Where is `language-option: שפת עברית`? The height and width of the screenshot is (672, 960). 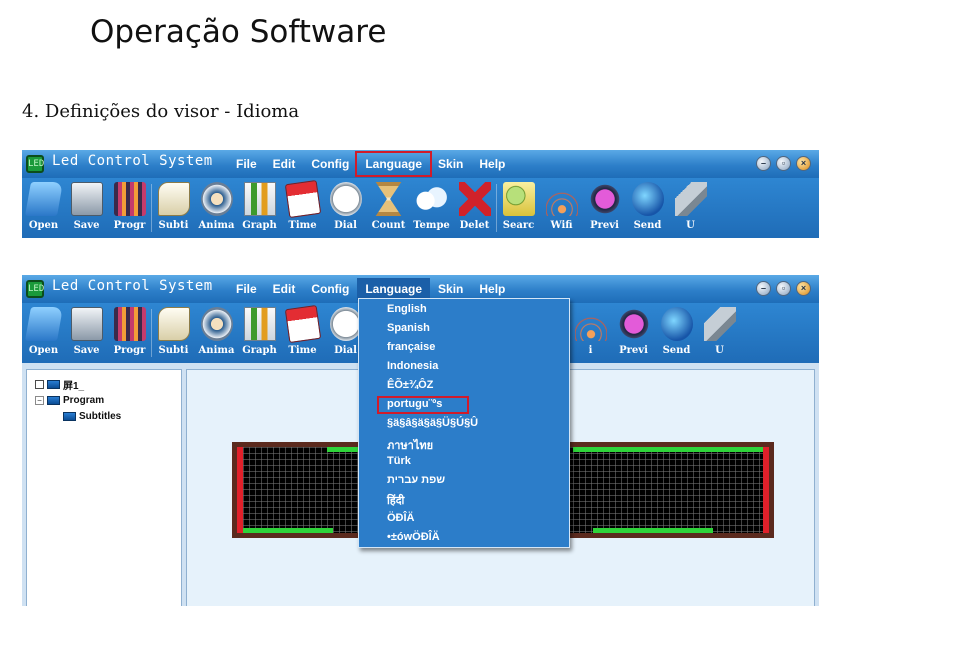
language-option: שפת עברית is located at coordinates (416, 480).